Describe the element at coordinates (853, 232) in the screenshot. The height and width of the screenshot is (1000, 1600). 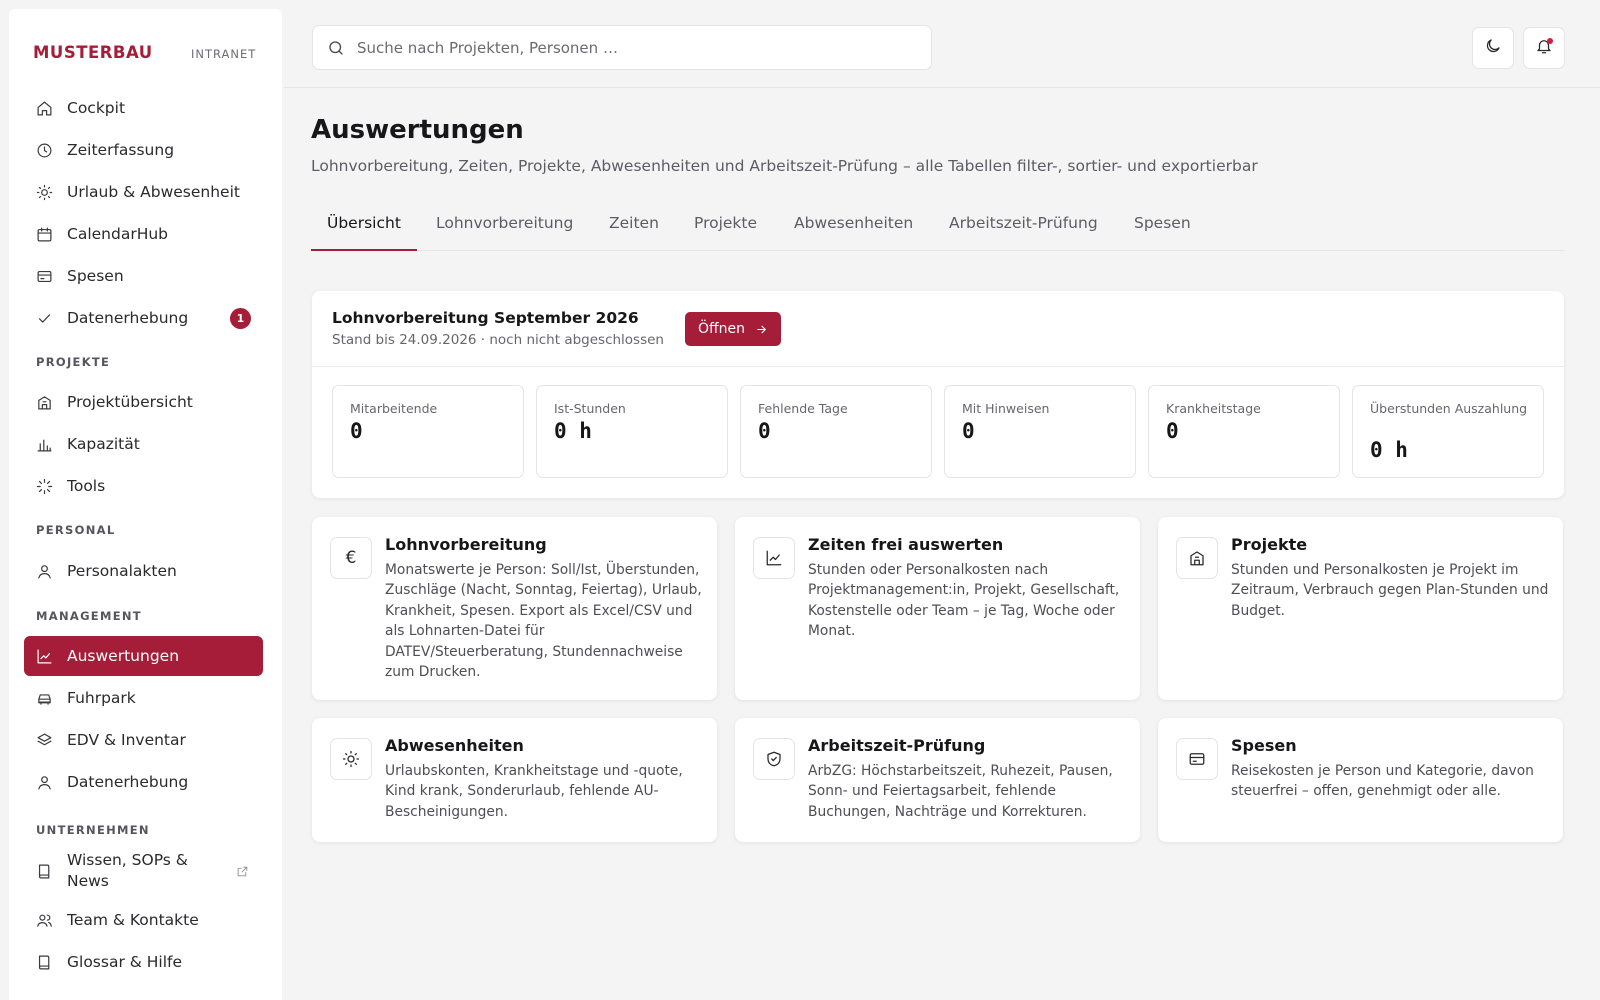
I see `tab-abwesenheiten: Abwesenheiten` at that location.